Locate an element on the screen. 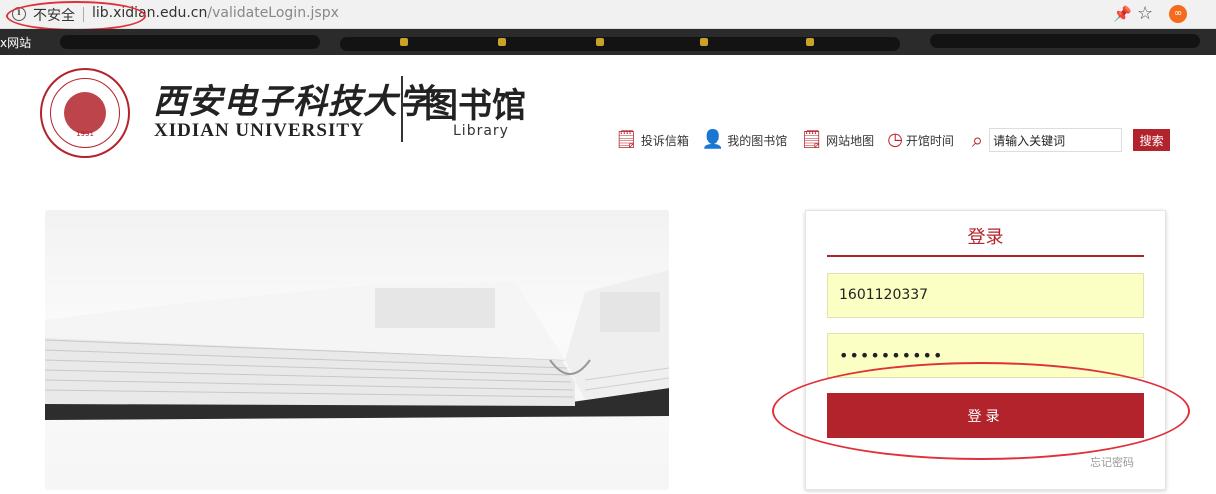  search-icon: ⌕ is located at coordinates (977, 140).